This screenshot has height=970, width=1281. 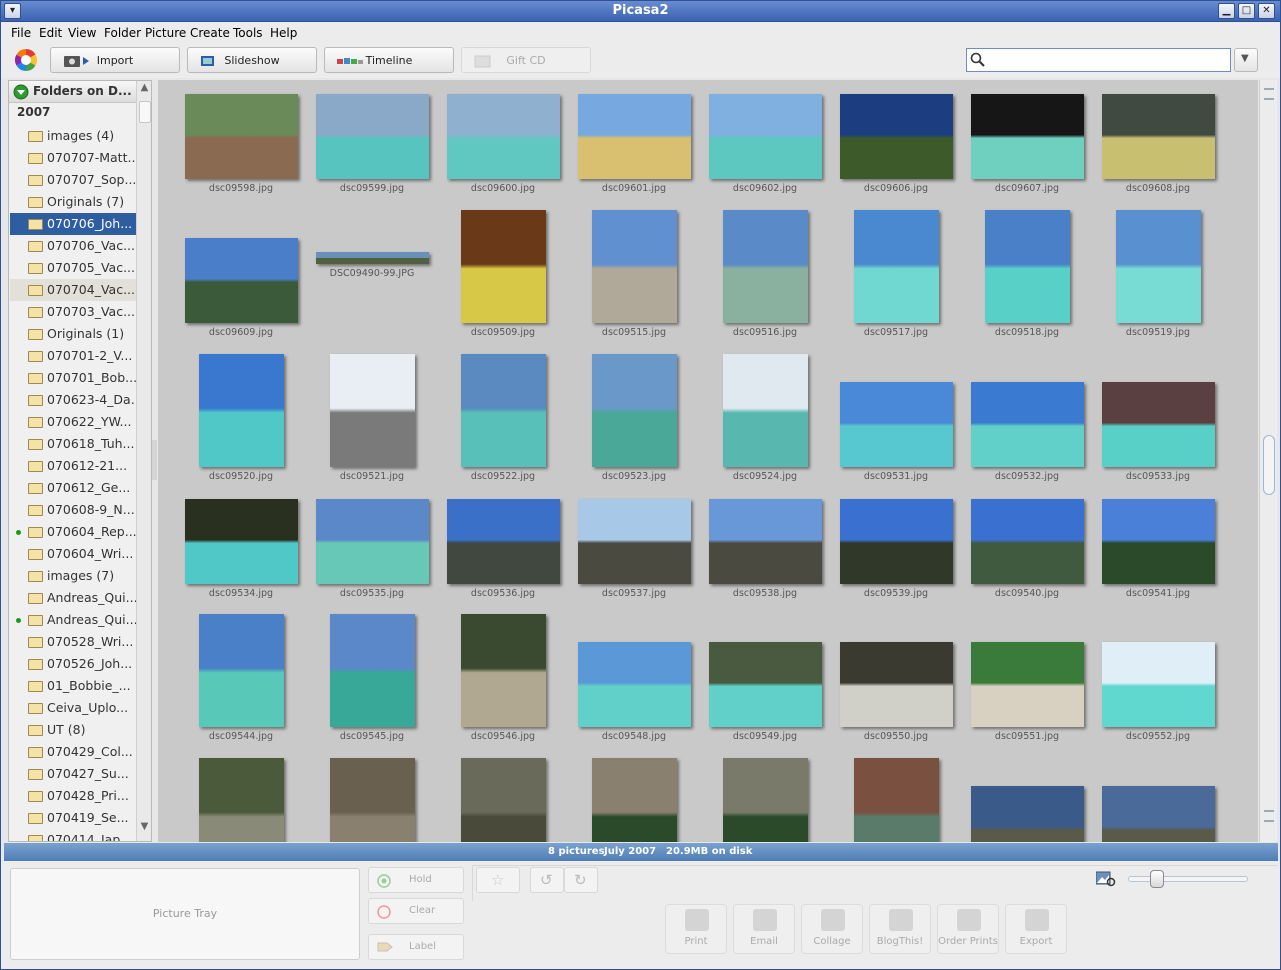 What do you see at coordinates (144, 829) in the screenshot?
I see `scroll-down-icon: ▼` at bounding box center [144, 829].